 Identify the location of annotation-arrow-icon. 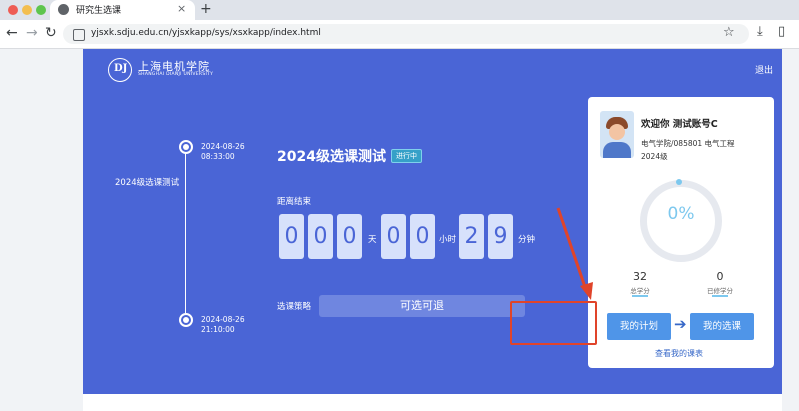
(574, 253).